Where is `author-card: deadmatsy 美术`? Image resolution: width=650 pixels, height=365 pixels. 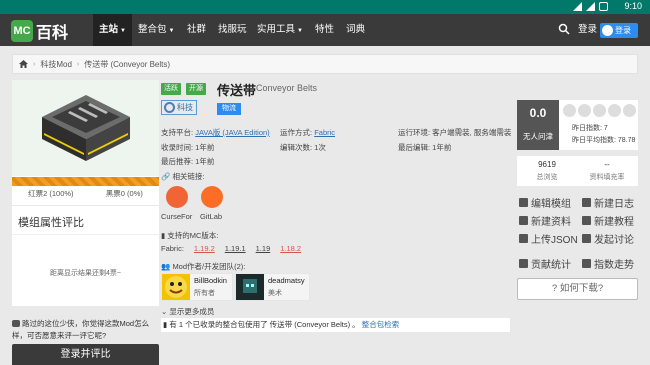 author-card: deadmatsy 美术 is located at coordinates (272, 287).